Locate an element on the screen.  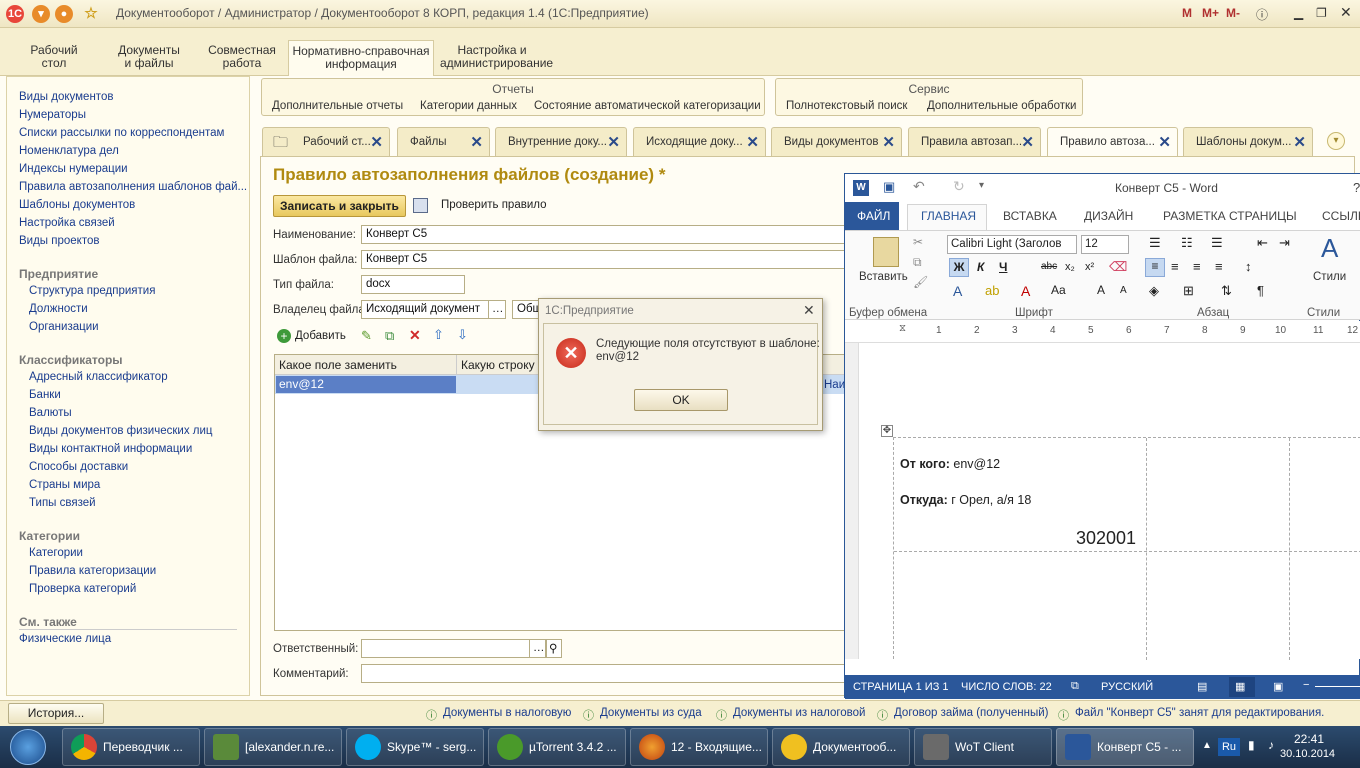
help-icon: ? is located at coordinates (1356, 187).